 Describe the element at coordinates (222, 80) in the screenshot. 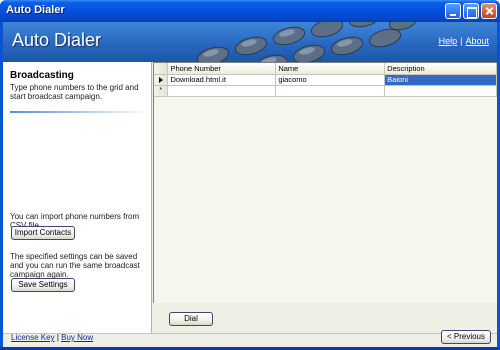

I see `phone-number-cell: Download.html.it` at that location.